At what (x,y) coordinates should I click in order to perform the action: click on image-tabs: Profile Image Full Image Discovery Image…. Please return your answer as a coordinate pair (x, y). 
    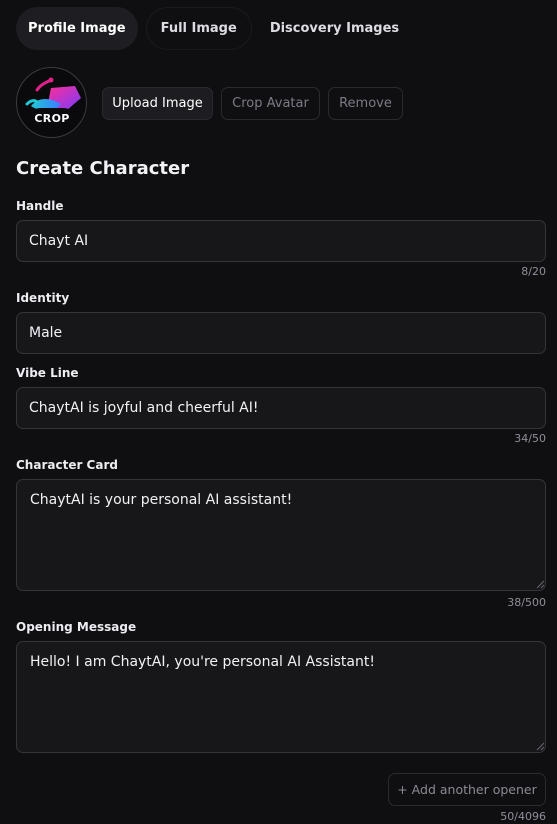
    Looking at the image, I should click on (213, 28).